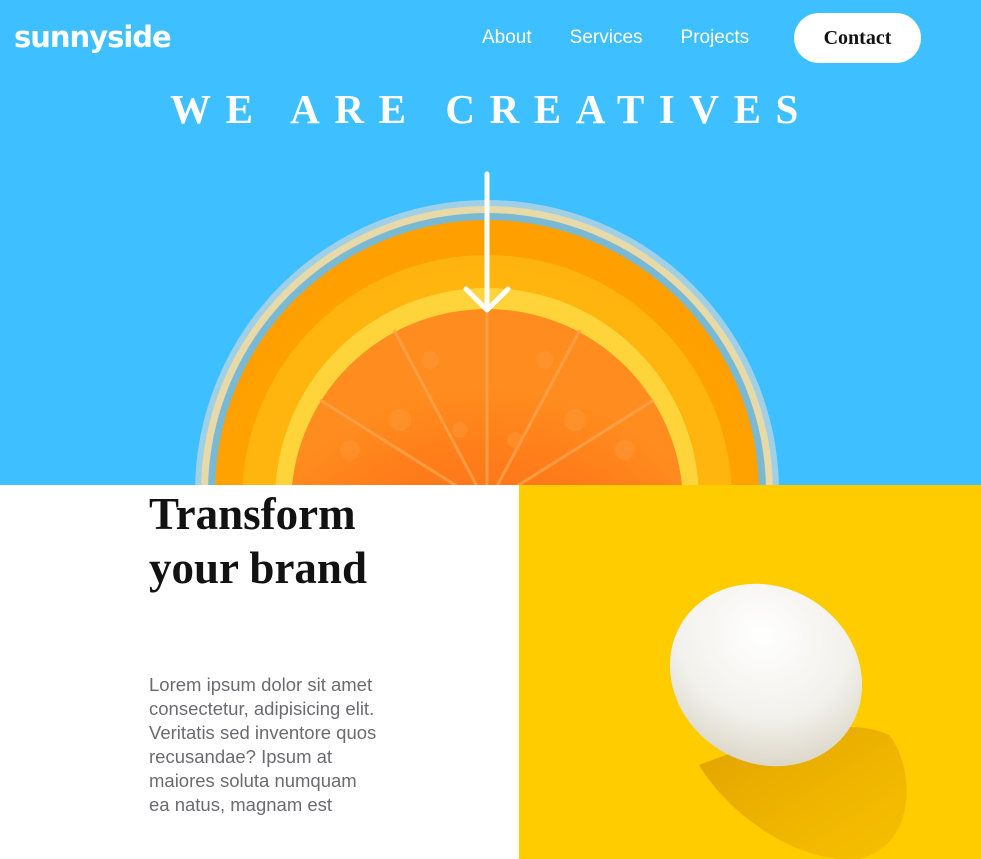 The image size is (981, 859). I want to click on hero-title: WE ARE CREATIVES, so click(491, 109).